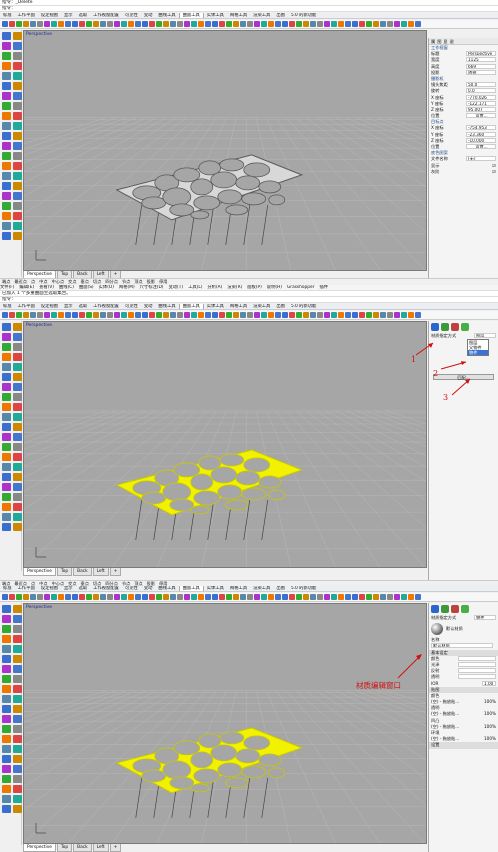 Image resolution: width=498 pixels, height=852 pixels. I want to click on light-icon, so click(455, 327).